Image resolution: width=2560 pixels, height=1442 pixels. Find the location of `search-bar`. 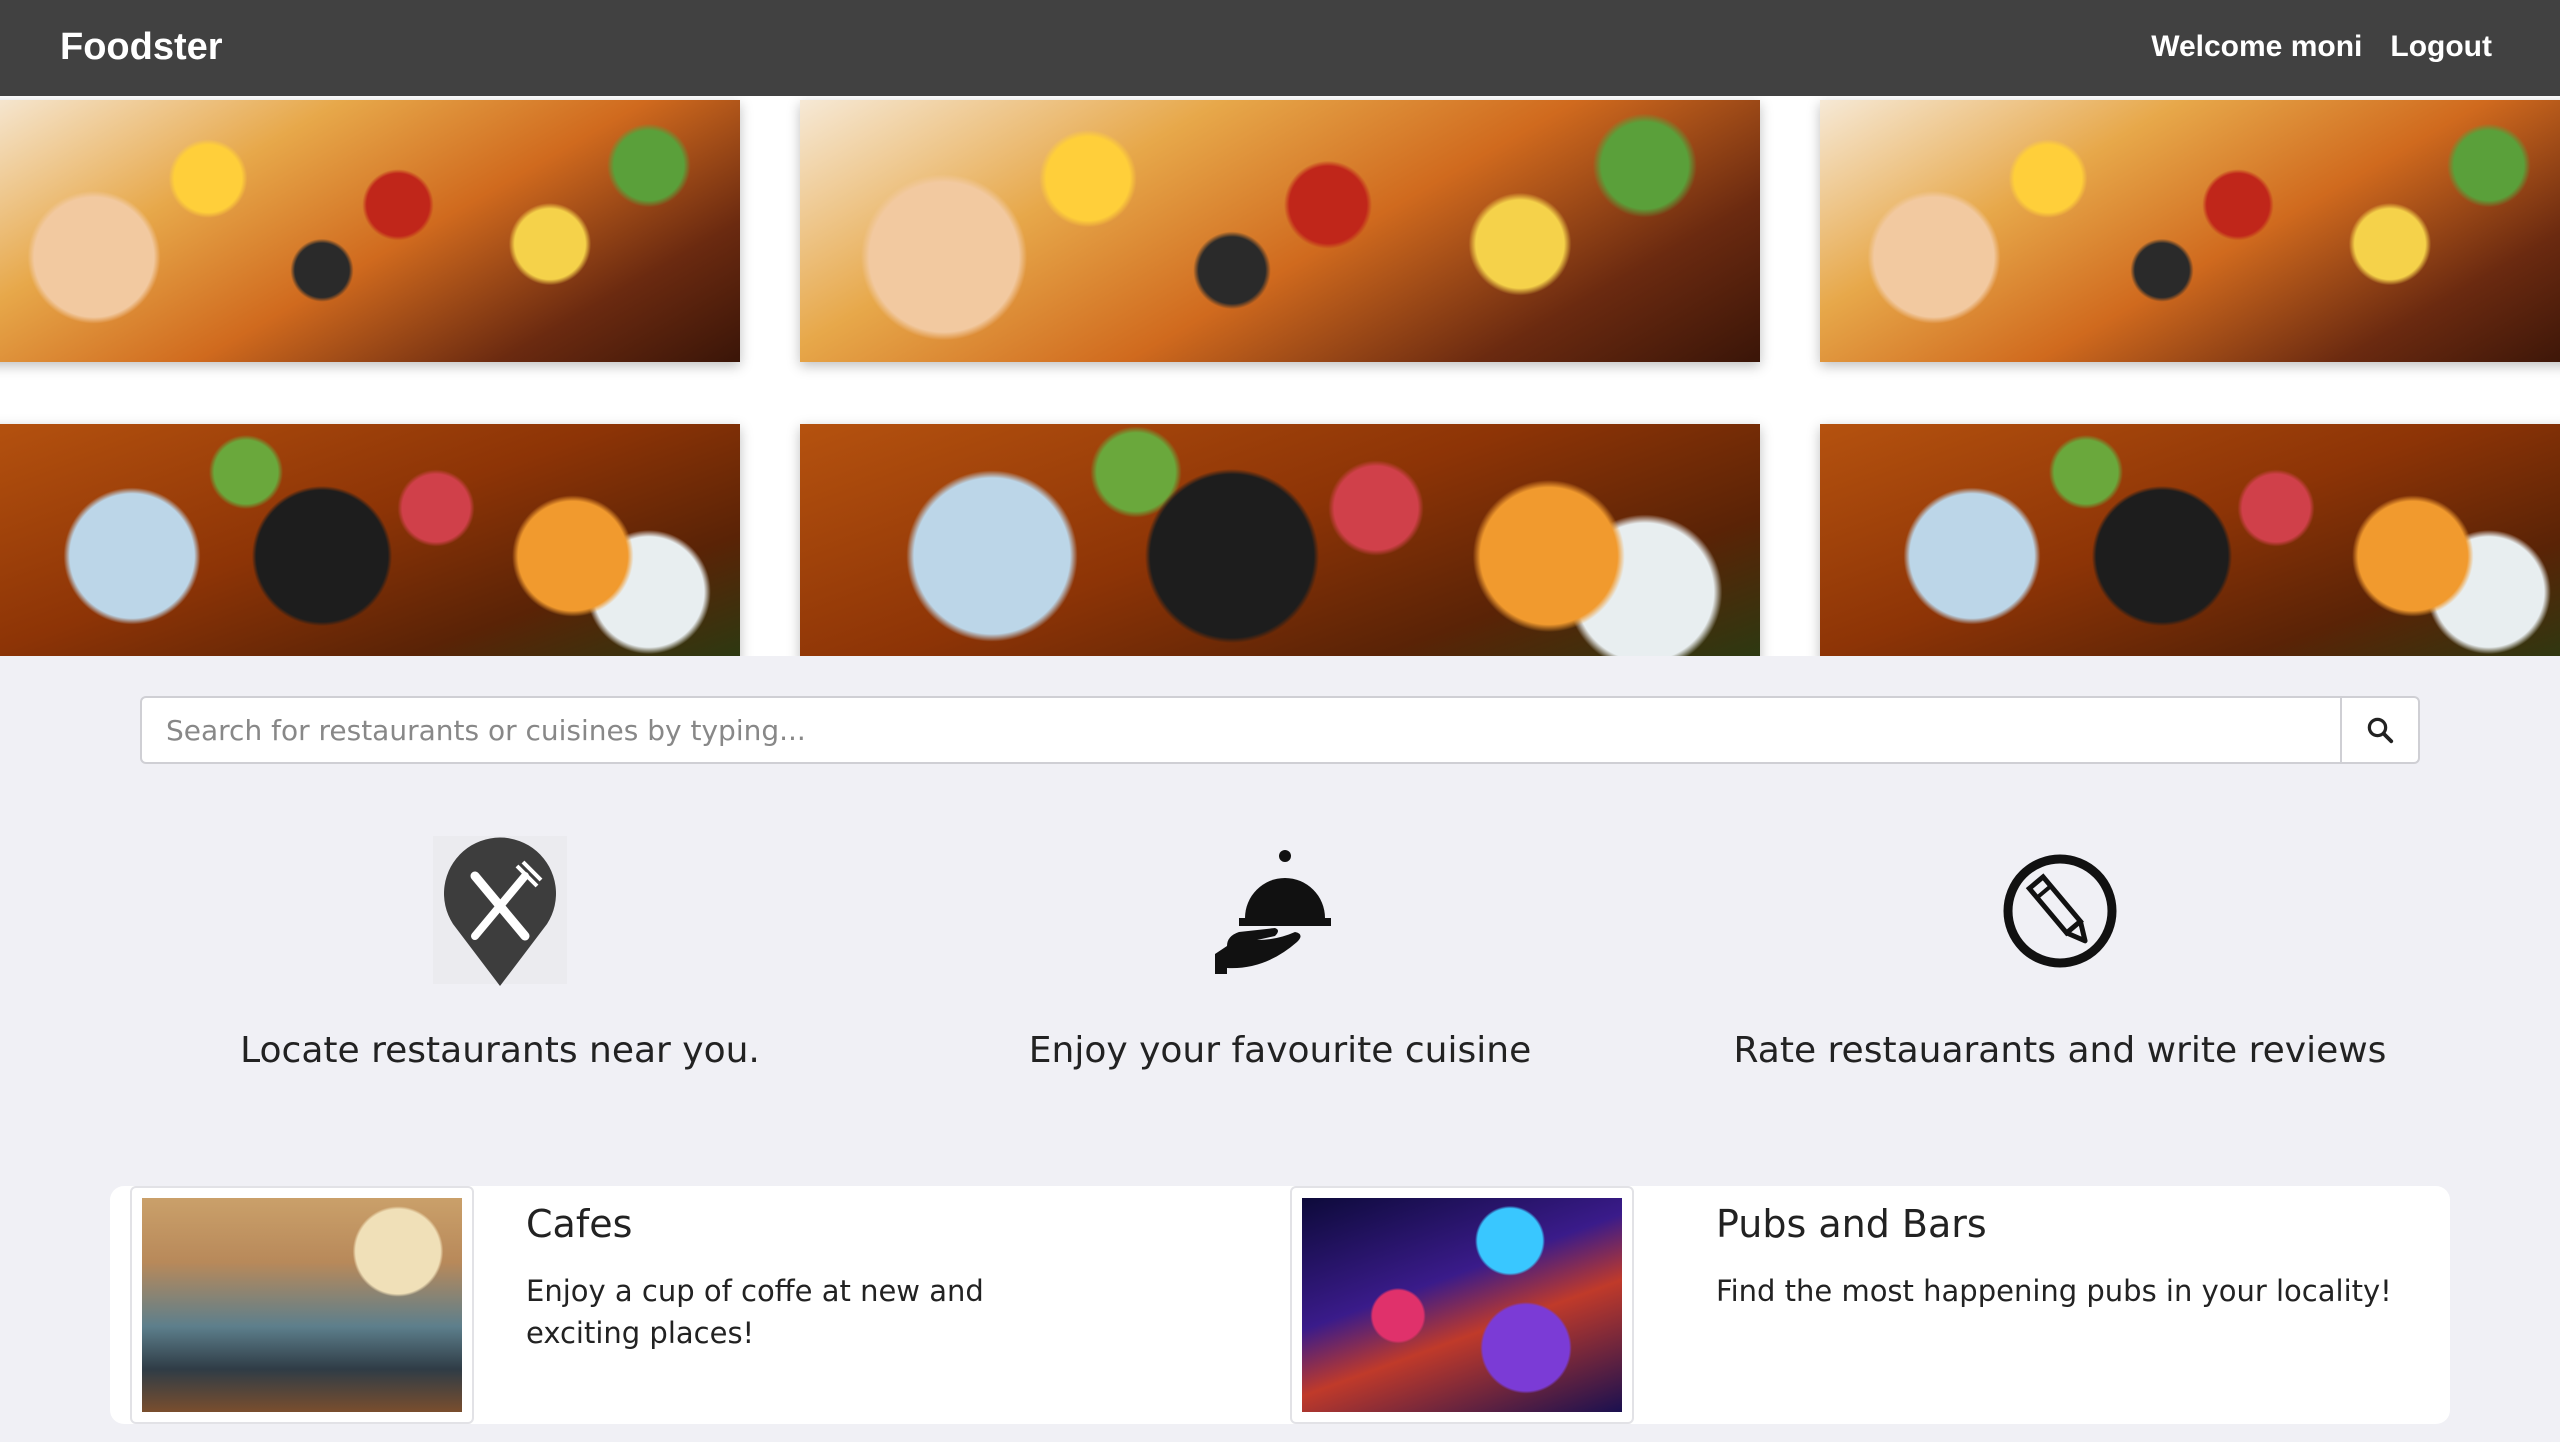

search-bar is located at coordinates (1280, 730).